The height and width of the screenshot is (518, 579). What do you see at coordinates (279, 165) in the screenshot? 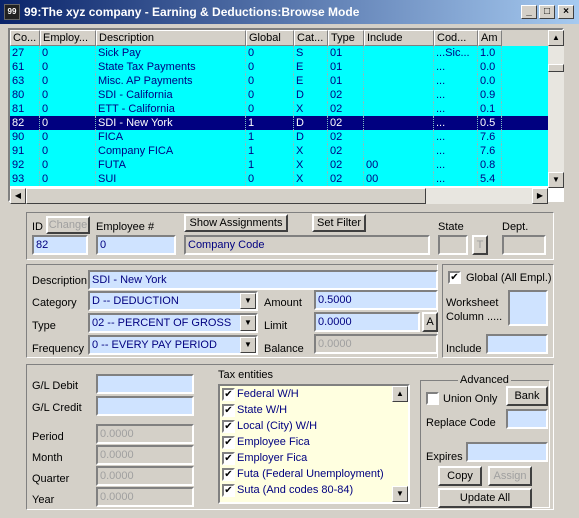
I see `table-row: 92 0 FUTA 1 X 02 00... 0.8` at bounding box center [279, 165].